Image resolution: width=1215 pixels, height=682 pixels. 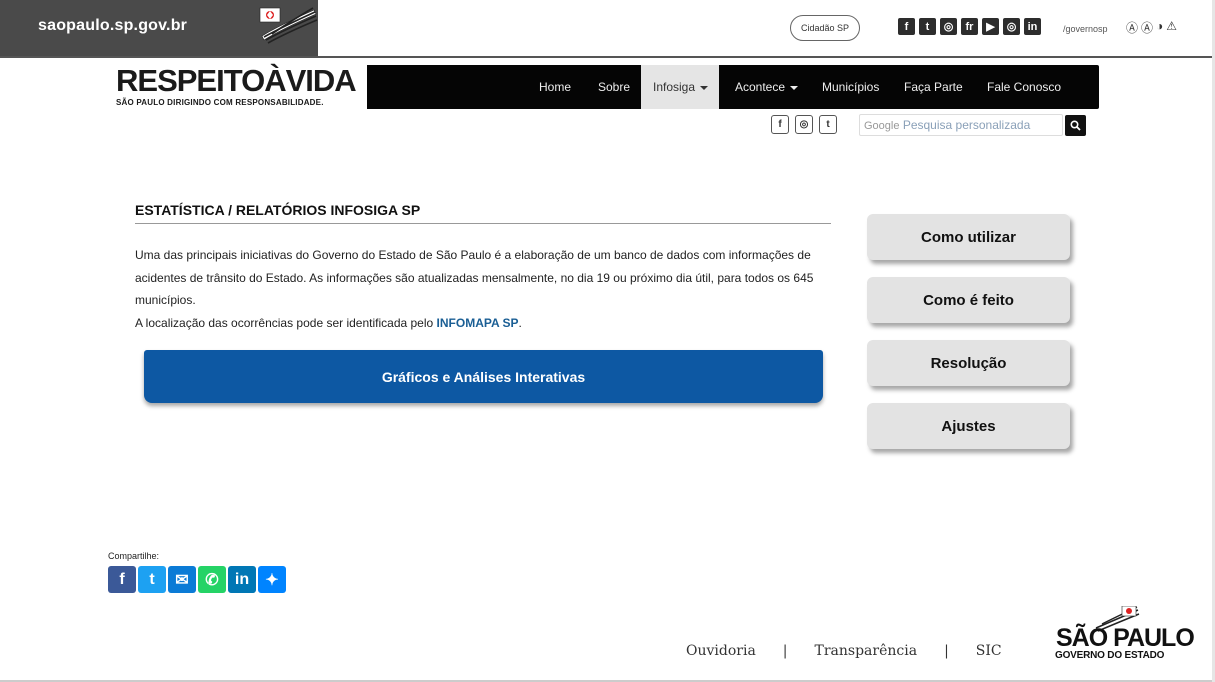 What do you see at coordinates (1085, 29) in the screenshot?
I see `gov-social-handle: /governosp` at bounding box center [1085, 29].